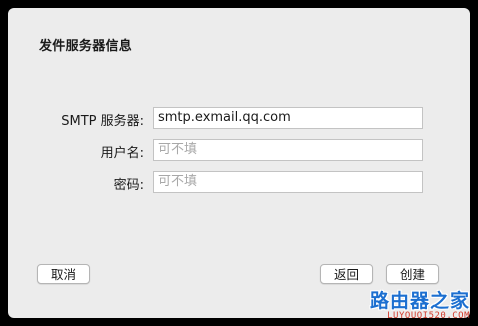 The width and height of the screenshot is (478, 326). What do you see at coordinates (288, 182) in the screenshot?
I see `password-input` at bounding box center [288, 182].